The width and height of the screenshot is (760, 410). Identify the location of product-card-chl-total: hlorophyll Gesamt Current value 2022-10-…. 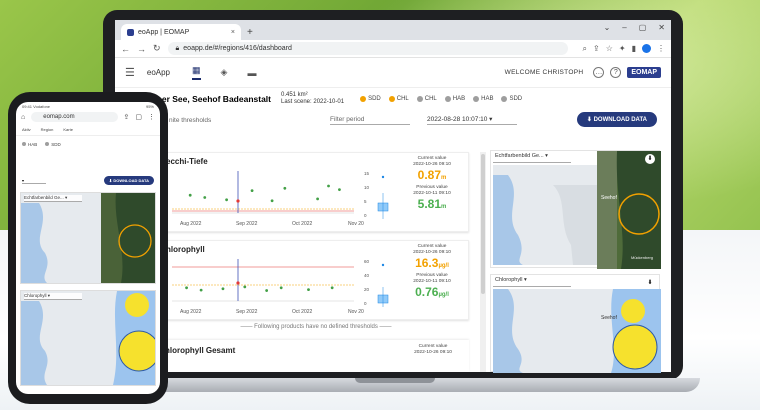
(316, 356).